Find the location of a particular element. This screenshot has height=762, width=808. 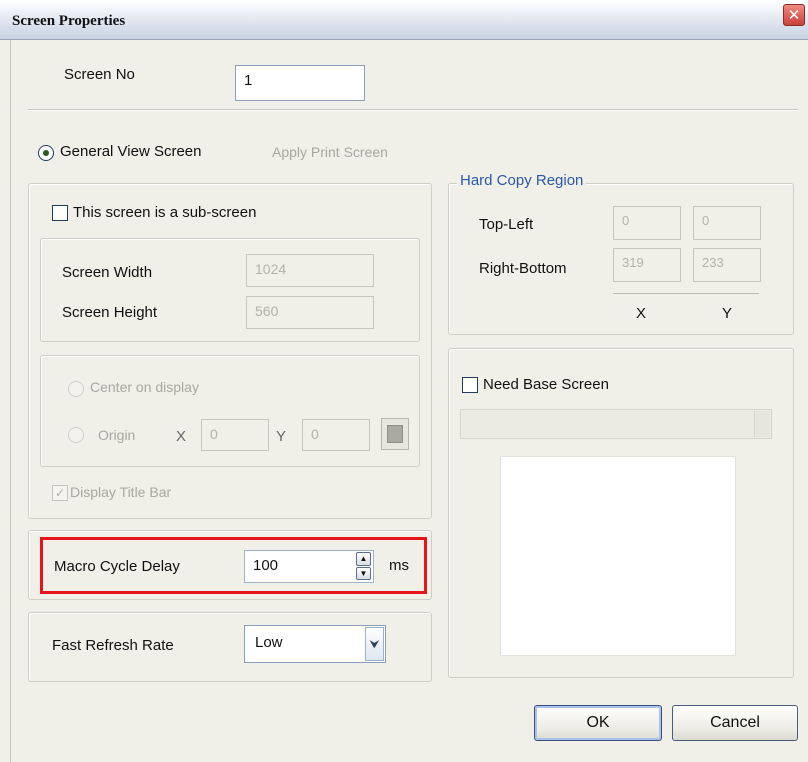

center-on-display-radio is located at coordinates (76, 389).